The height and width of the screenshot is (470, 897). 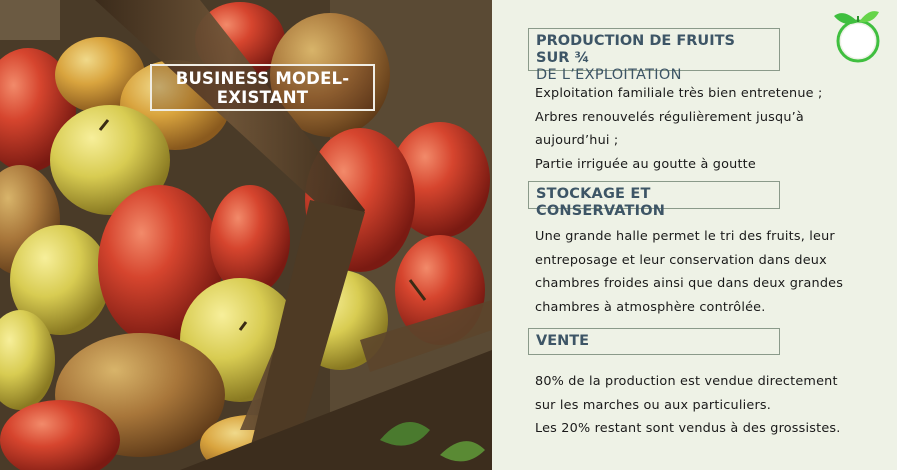 What do you see at coordinates (650, 307) in the screenshot?
I see `text-line: chambres à atmosphère contrôlée.` at bounding box center [650, 307].